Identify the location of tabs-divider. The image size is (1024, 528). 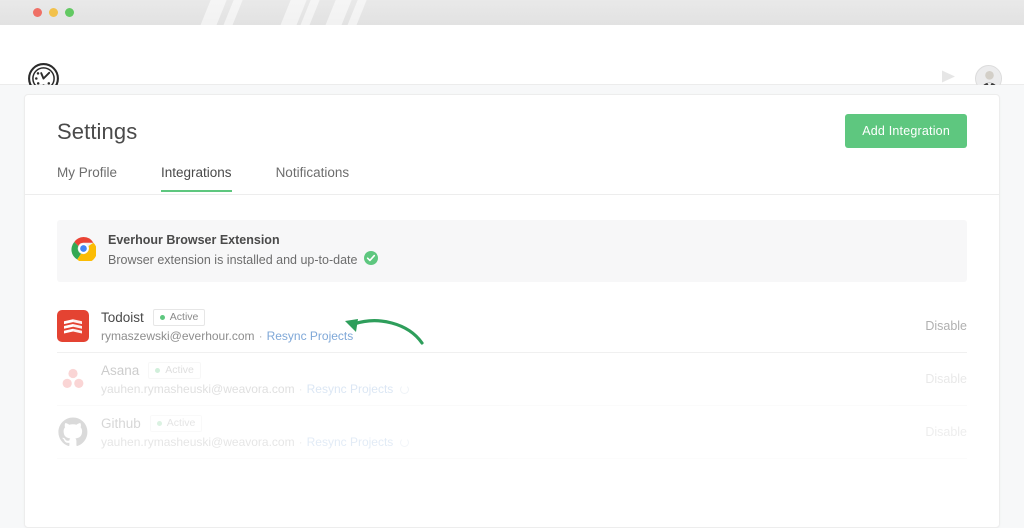
(512, 194).